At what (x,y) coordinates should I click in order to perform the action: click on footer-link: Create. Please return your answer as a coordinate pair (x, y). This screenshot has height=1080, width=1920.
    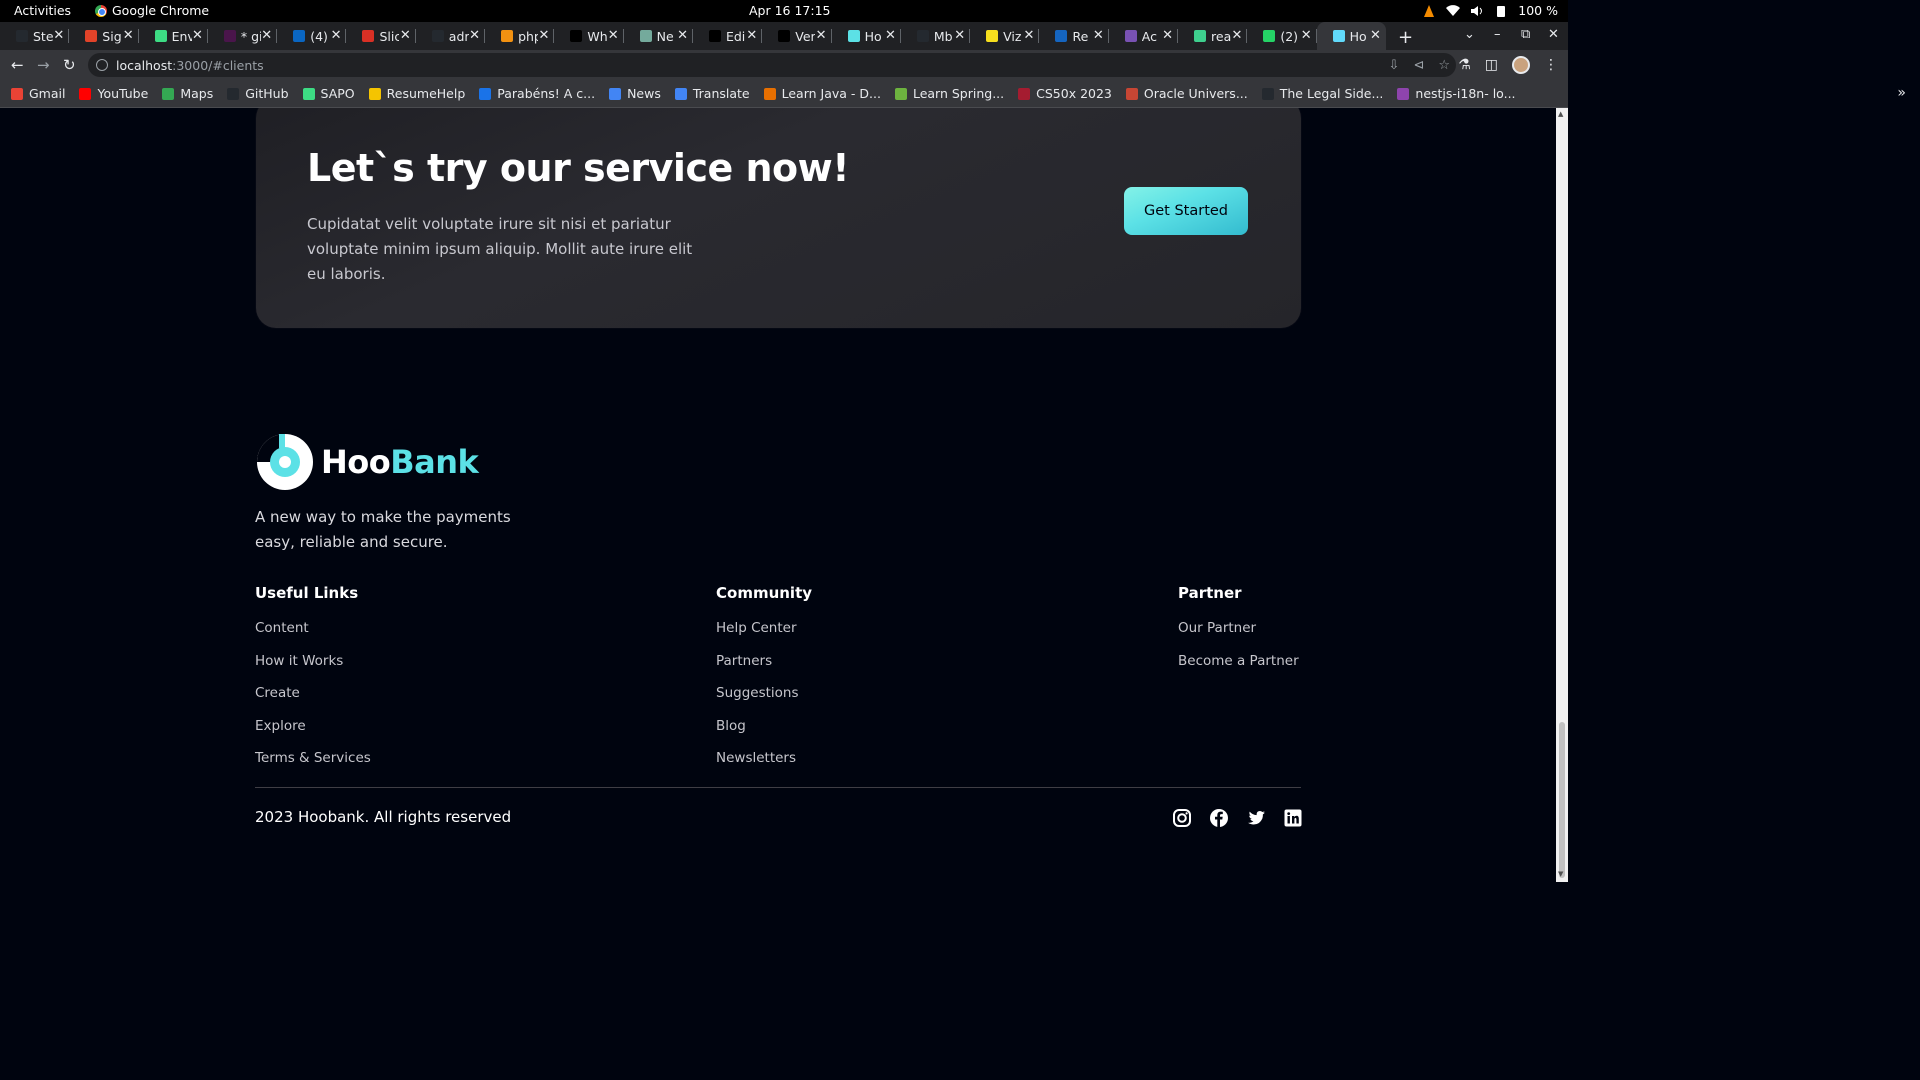
    Looking at the image, I should click on (313, 699).